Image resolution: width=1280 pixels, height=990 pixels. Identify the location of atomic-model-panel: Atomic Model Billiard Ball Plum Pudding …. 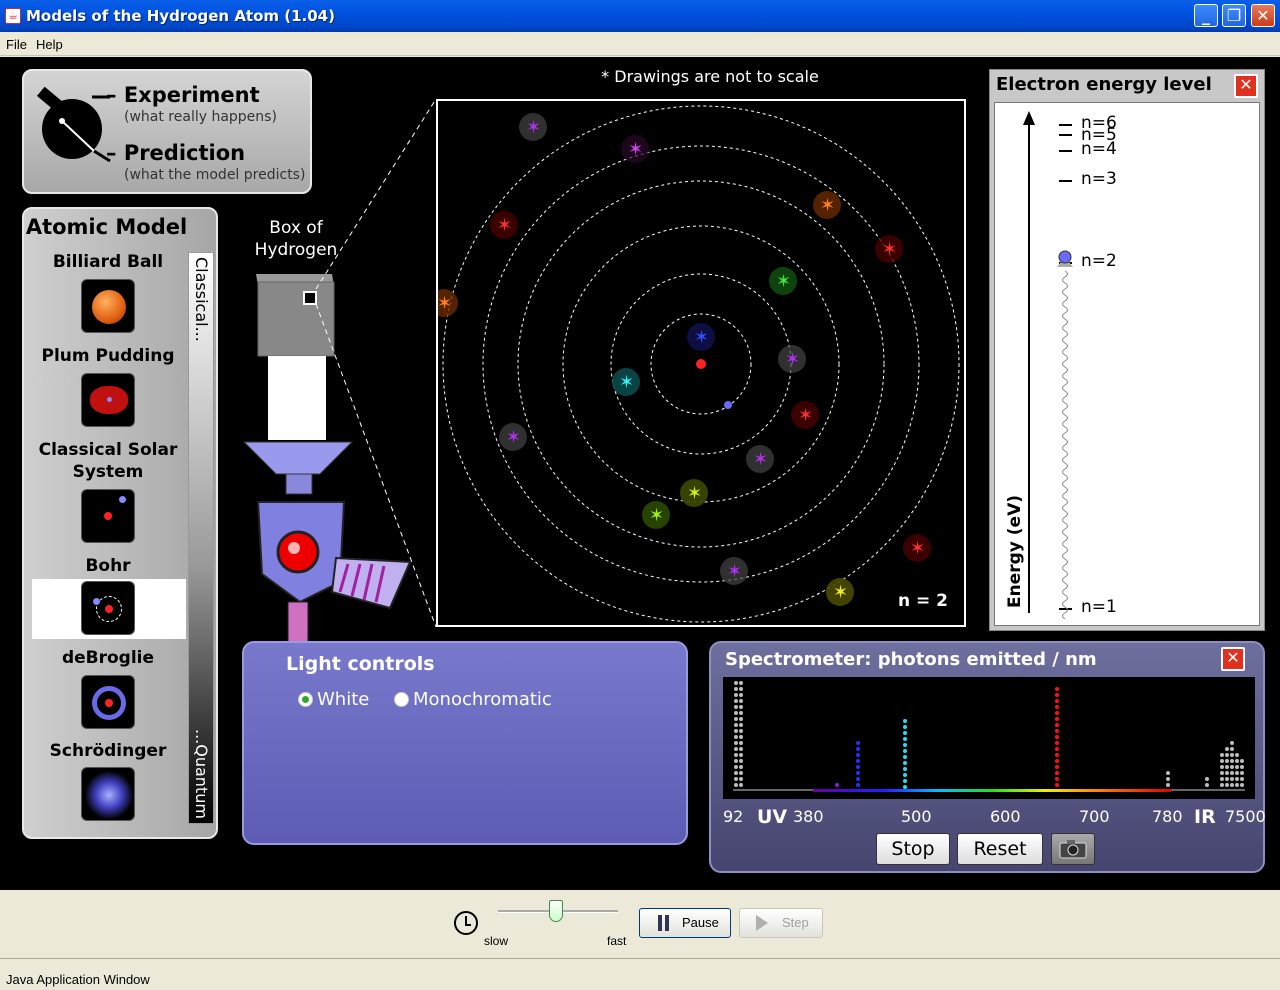
(120, 523).